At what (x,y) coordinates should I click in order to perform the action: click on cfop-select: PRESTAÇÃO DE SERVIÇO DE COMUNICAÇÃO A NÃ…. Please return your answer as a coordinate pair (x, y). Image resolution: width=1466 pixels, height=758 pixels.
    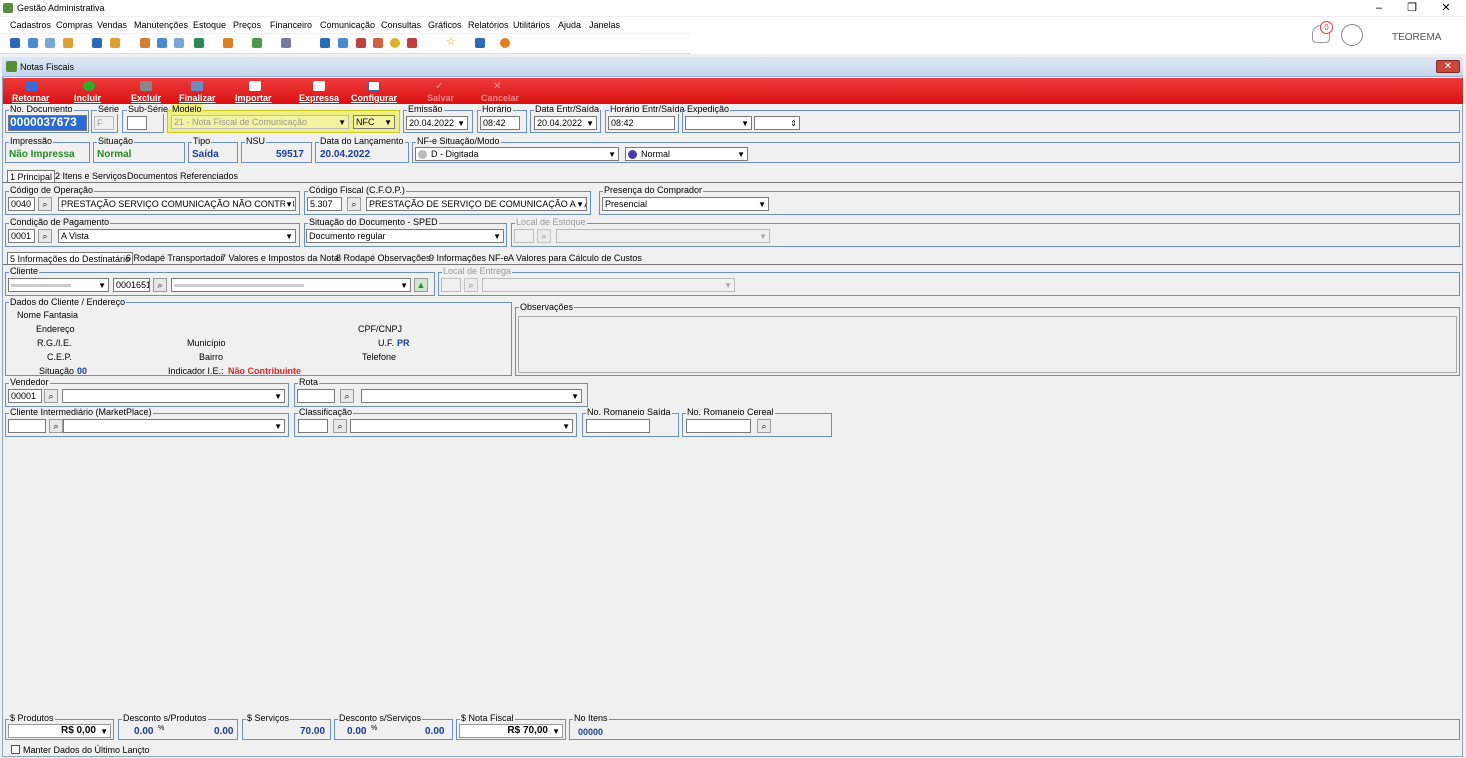
    Looking at the image, I should click on (476, 204).